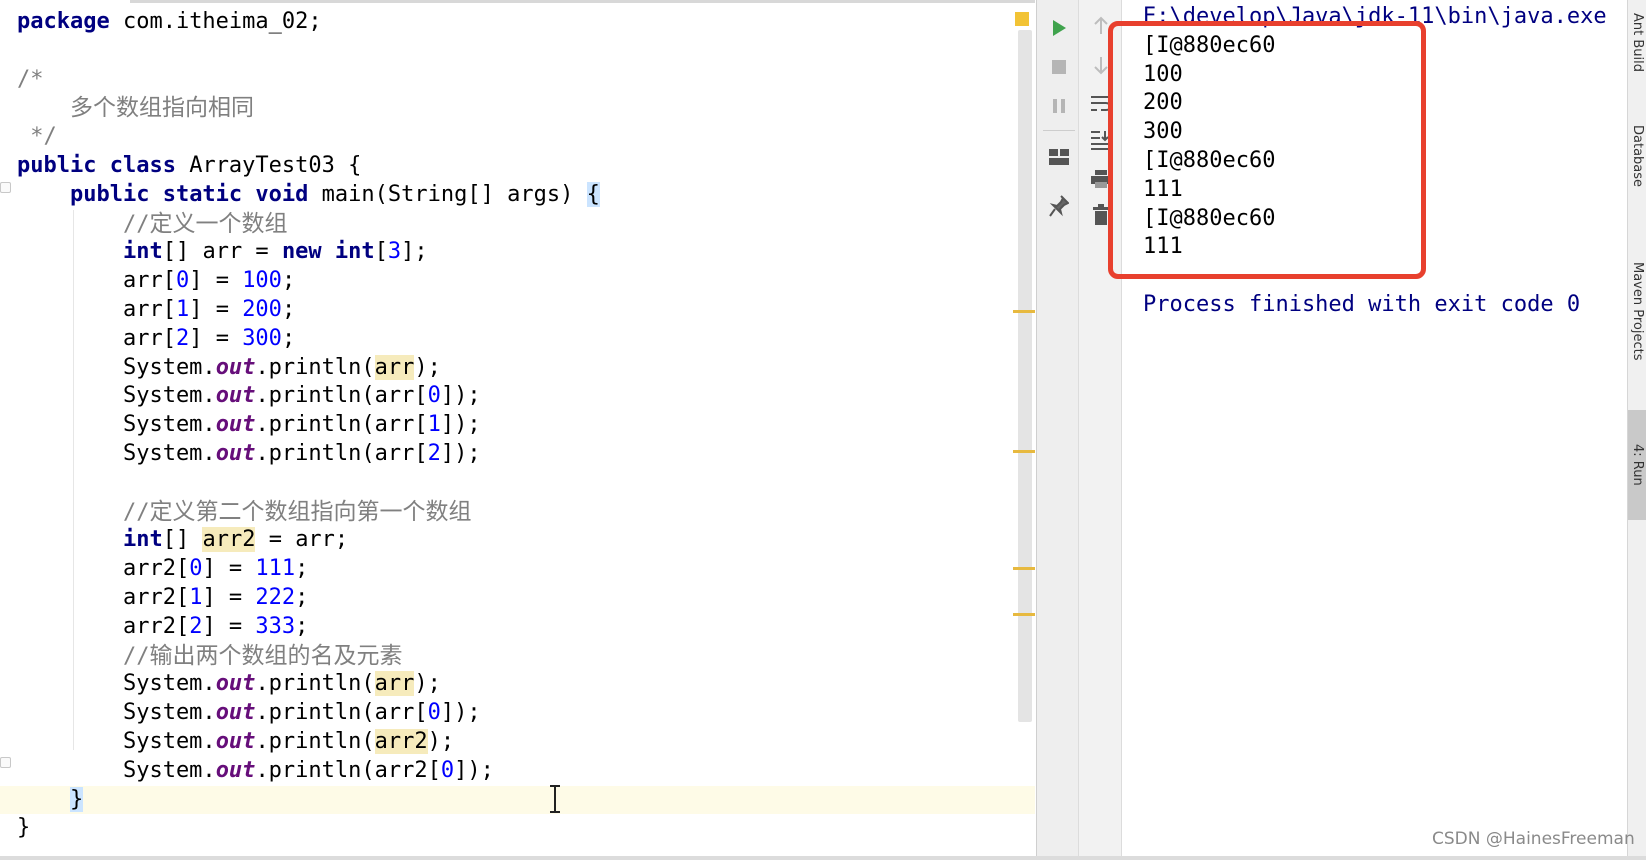  Describe the element at coordinates (262, 338) in the screenshot. I see `code-token: 300` at that location.